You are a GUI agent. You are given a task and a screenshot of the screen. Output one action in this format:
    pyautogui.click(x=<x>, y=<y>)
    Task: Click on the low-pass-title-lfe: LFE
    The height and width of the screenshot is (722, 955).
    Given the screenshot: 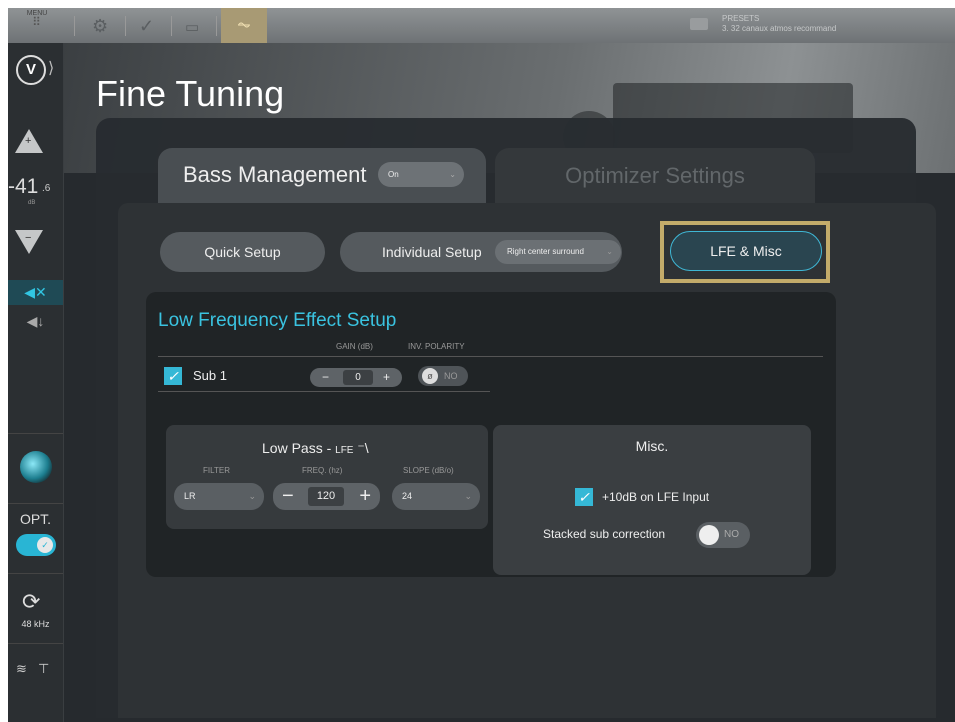 What is the action you would take?
    pyautogui.click(x=344, y=450)
    